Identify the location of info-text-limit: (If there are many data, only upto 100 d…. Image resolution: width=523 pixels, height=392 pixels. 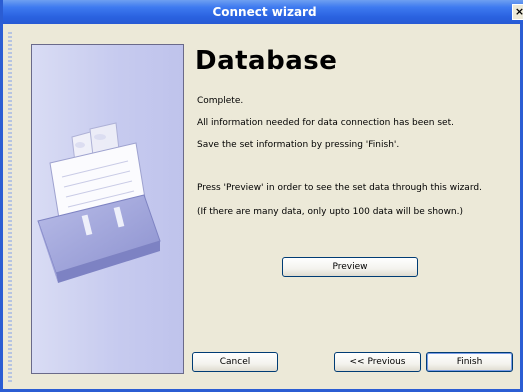
(330, 212).